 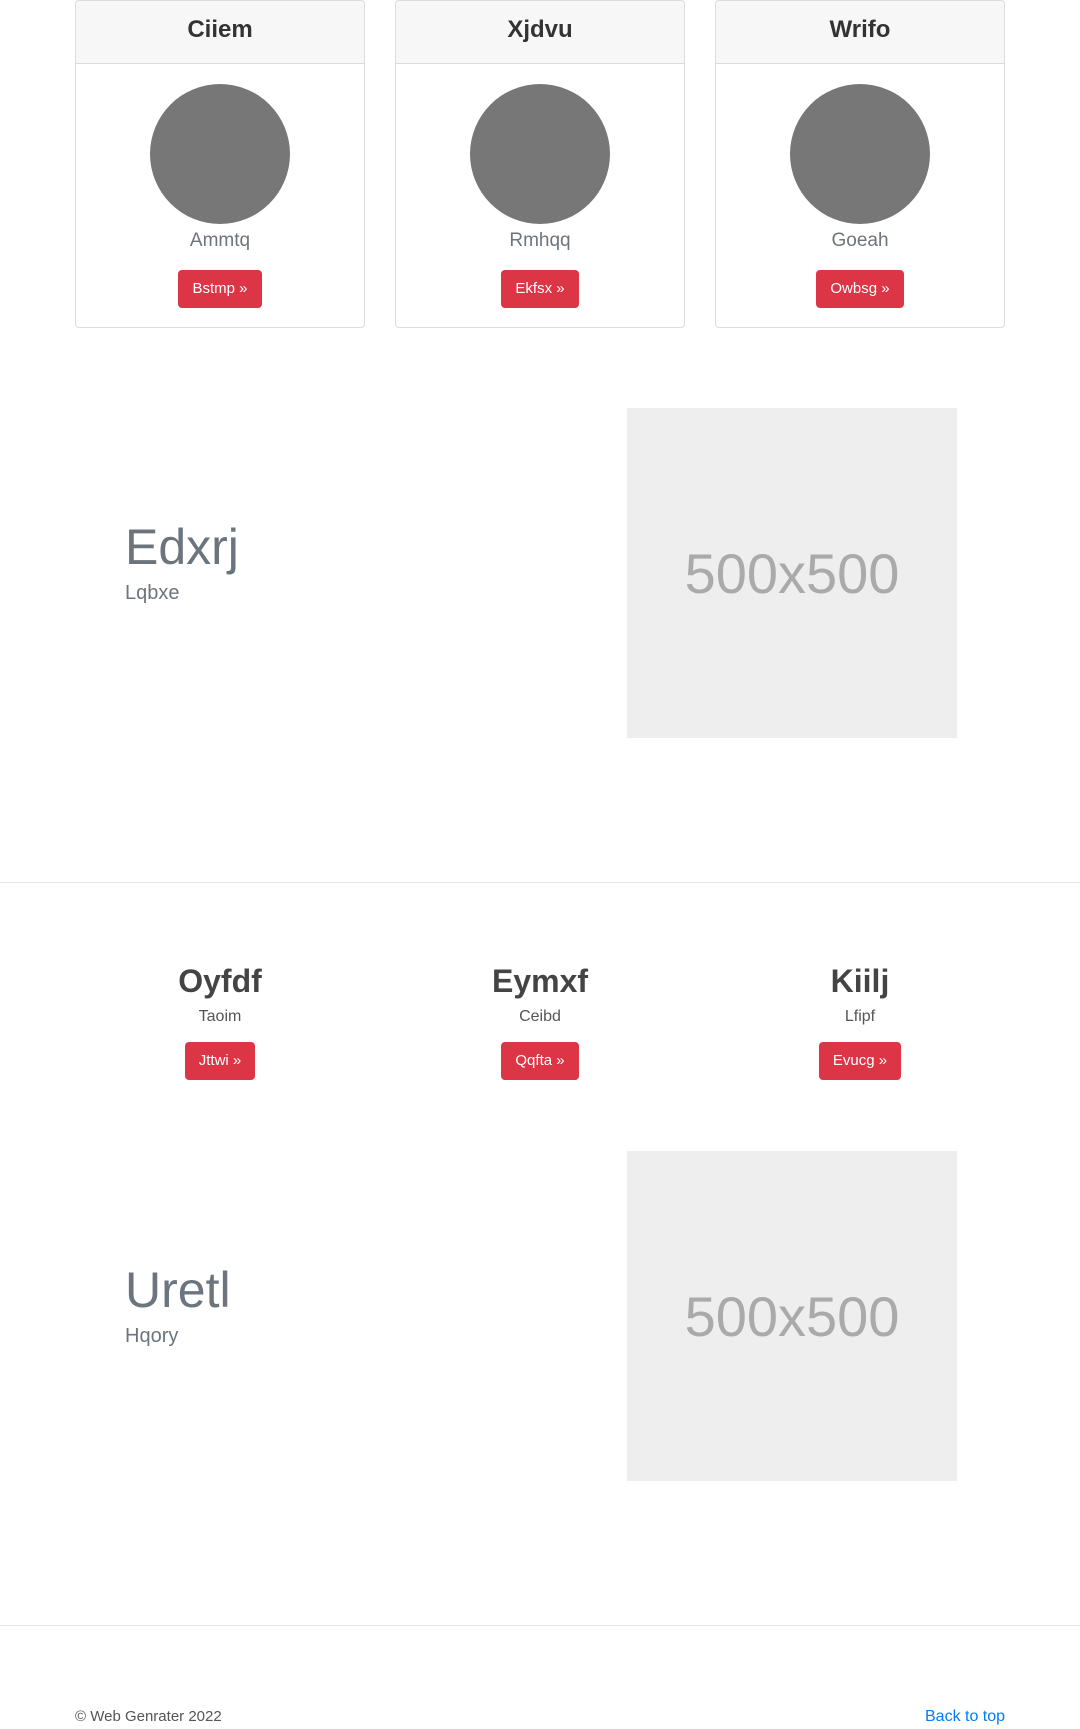 I want to click on back-to-top-link: Back to top, so click(x=965, y=1717).